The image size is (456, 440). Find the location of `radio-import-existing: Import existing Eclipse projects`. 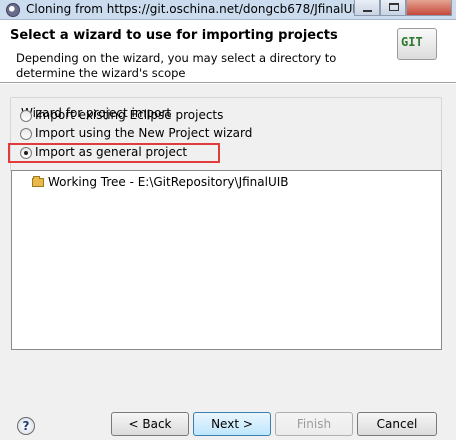

radio-import-existing: Import existing Eclipse projects is located at coordinates (225, 116).